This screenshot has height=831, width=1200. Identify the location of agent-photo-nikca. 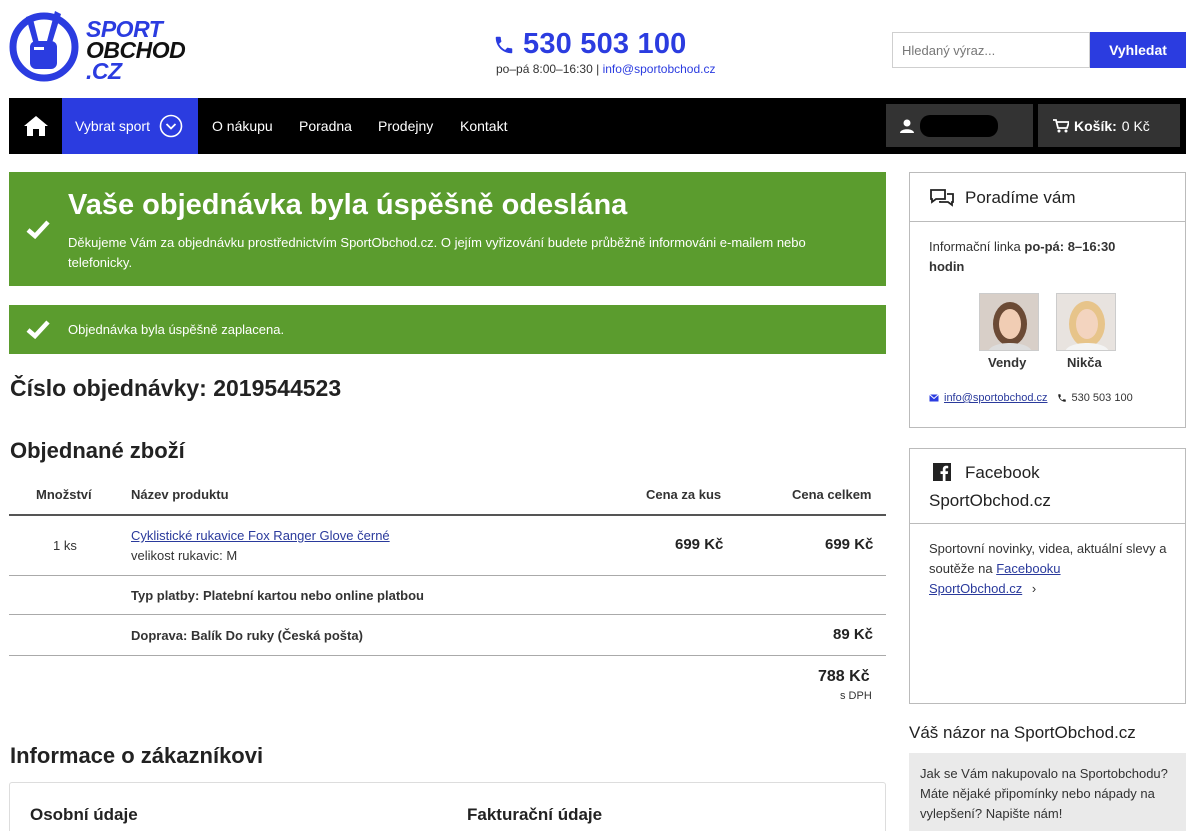
(1086, 322).